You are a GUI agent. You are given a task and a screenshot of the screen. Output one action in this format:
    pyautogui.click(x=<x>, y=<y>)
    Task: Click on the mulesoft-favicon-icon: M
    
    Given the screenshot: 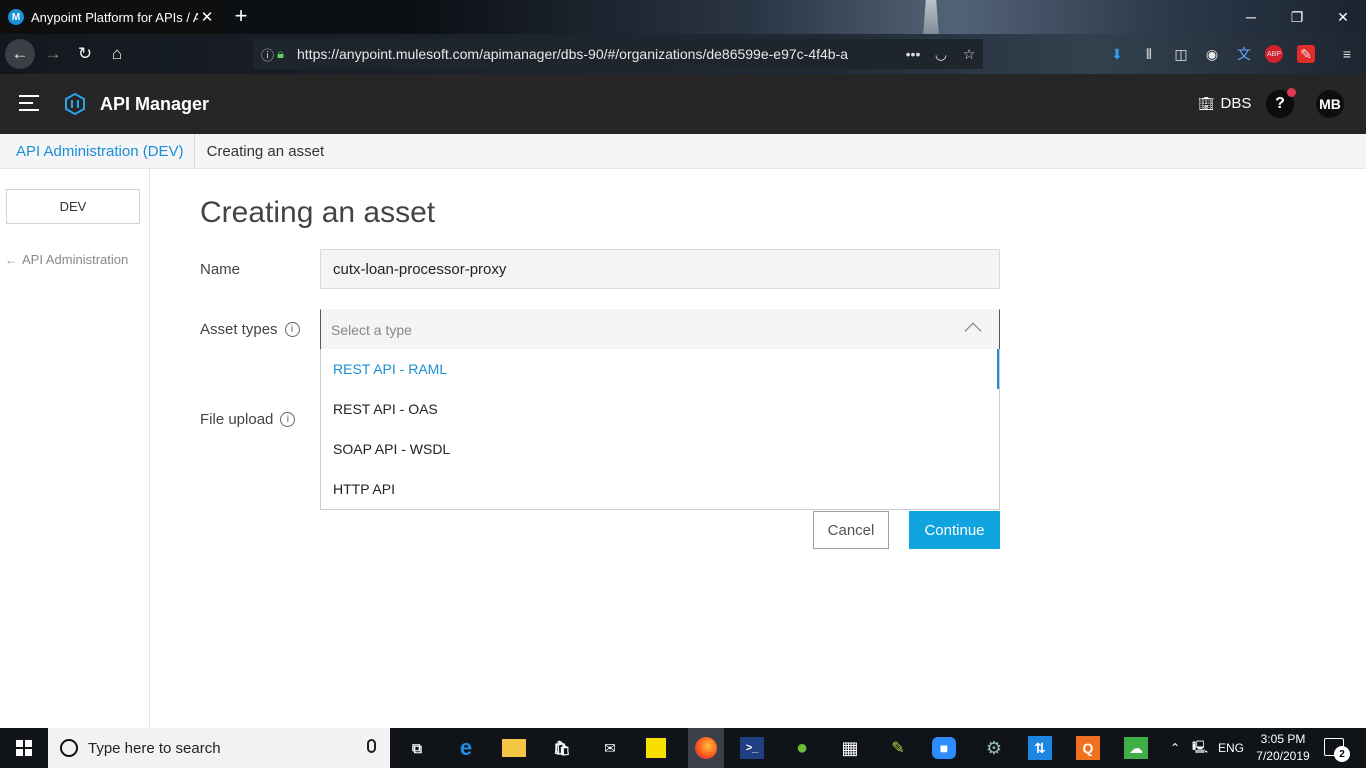 What is the action you would take?
    pyautogui.click(x=16, y=17)
    